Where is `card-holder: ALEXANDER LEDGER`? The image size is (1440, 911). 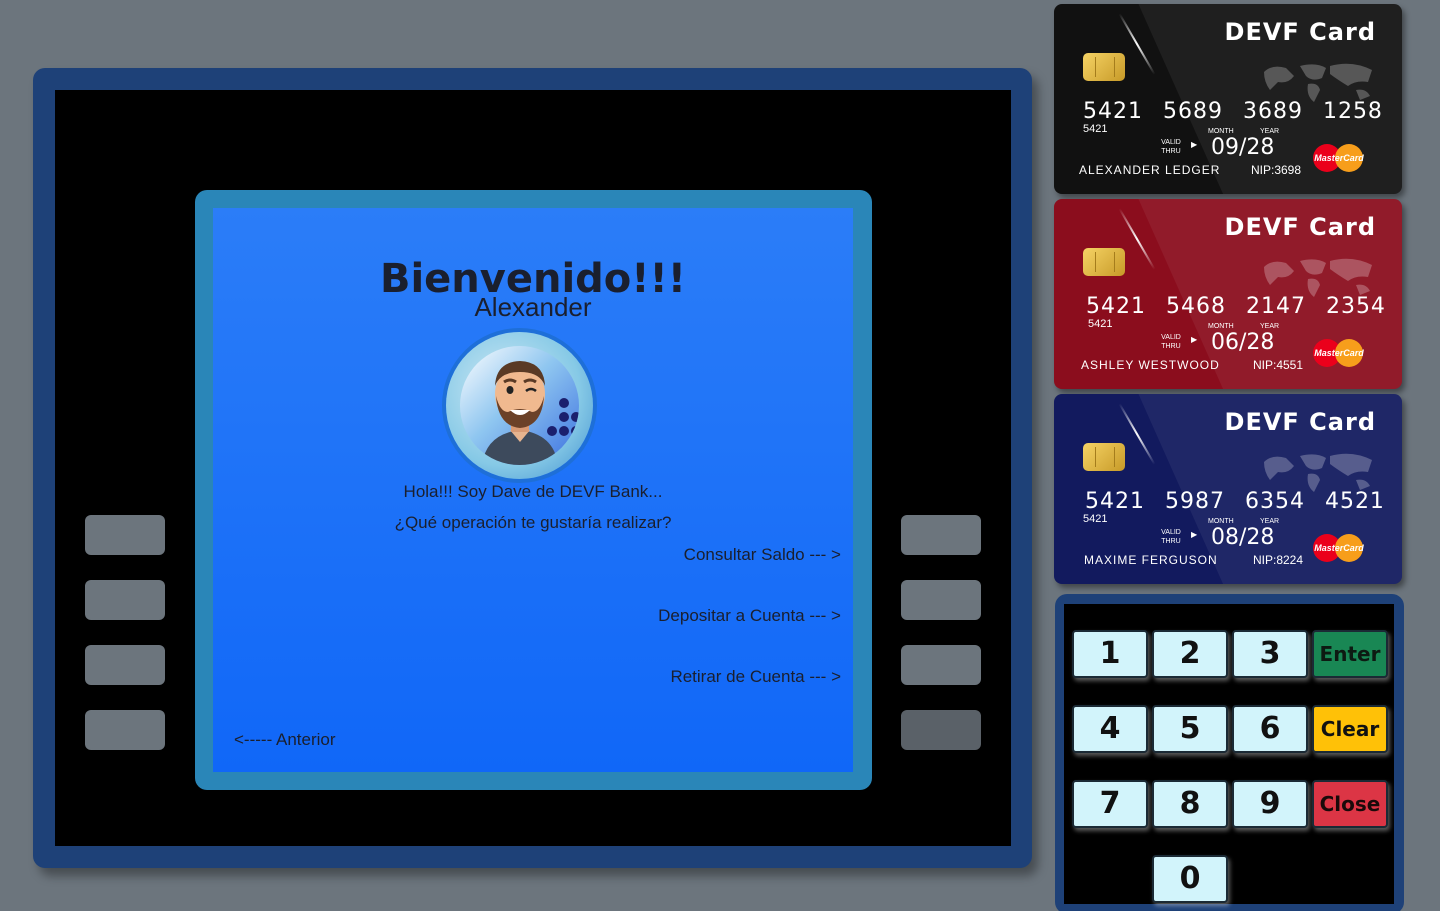
card-holder: ALEXANDER LEDGER is located at coordinates (1150, 170).